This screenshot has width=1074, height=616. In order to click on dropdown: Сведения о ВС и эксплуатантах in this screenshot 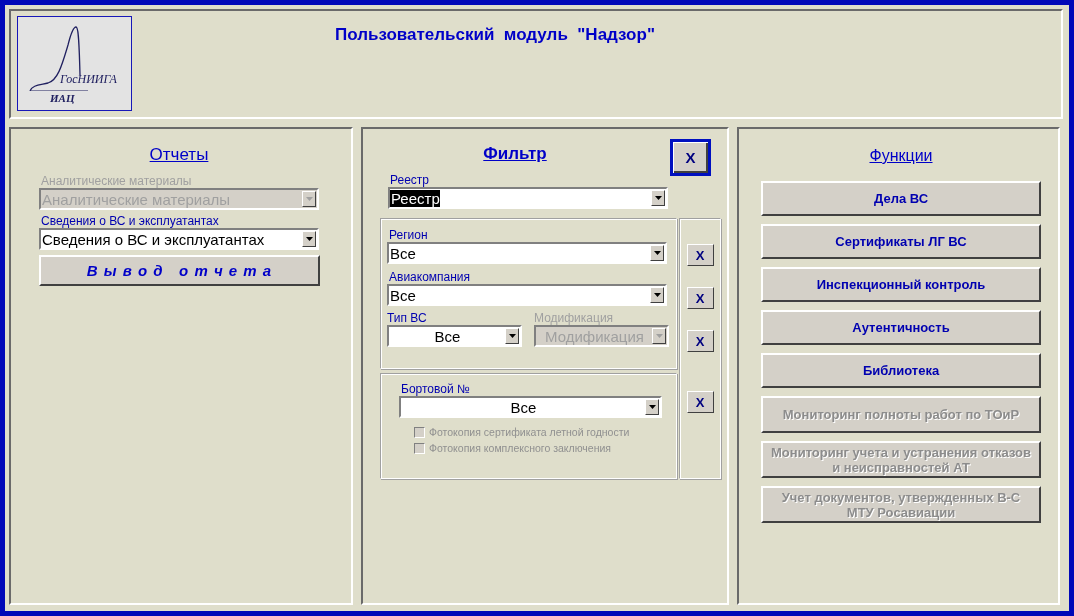, I will do `click(179, 239)`.